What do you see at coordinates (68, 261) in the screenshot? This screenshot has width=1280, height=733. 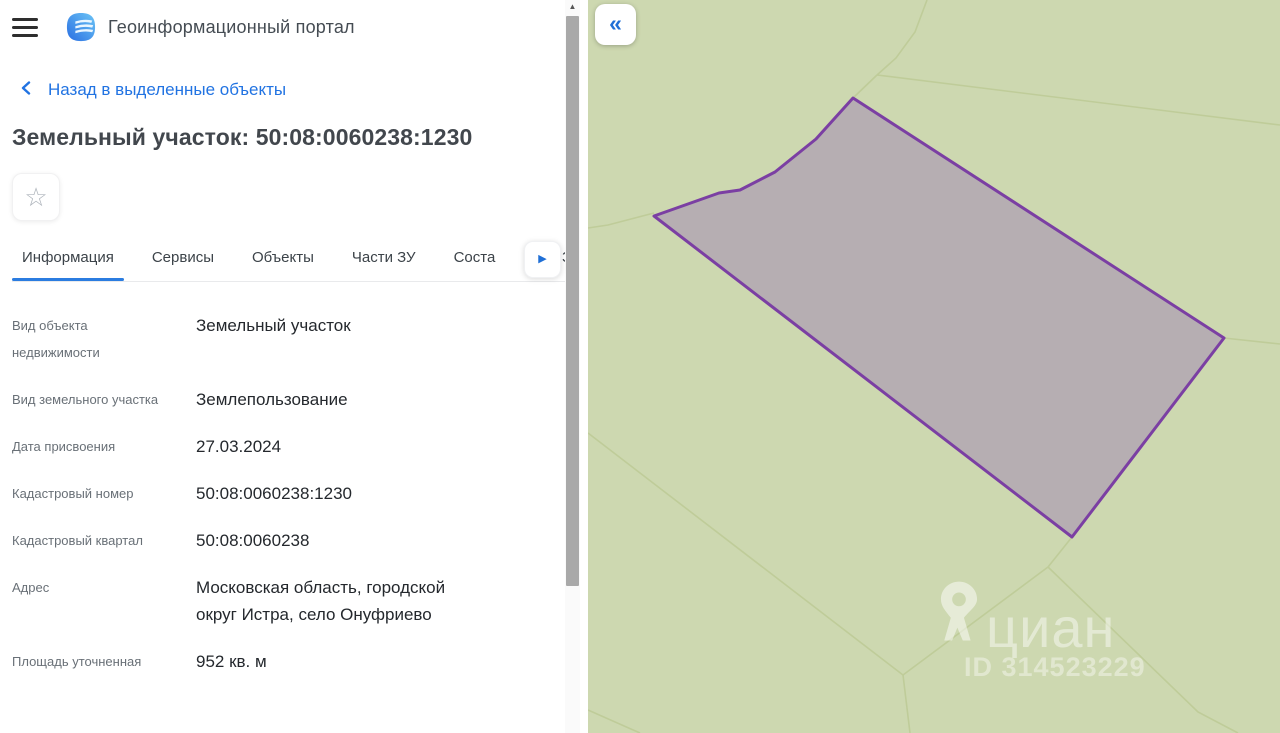 I see `tab-information: Информация` at bounding box center [68, 261].